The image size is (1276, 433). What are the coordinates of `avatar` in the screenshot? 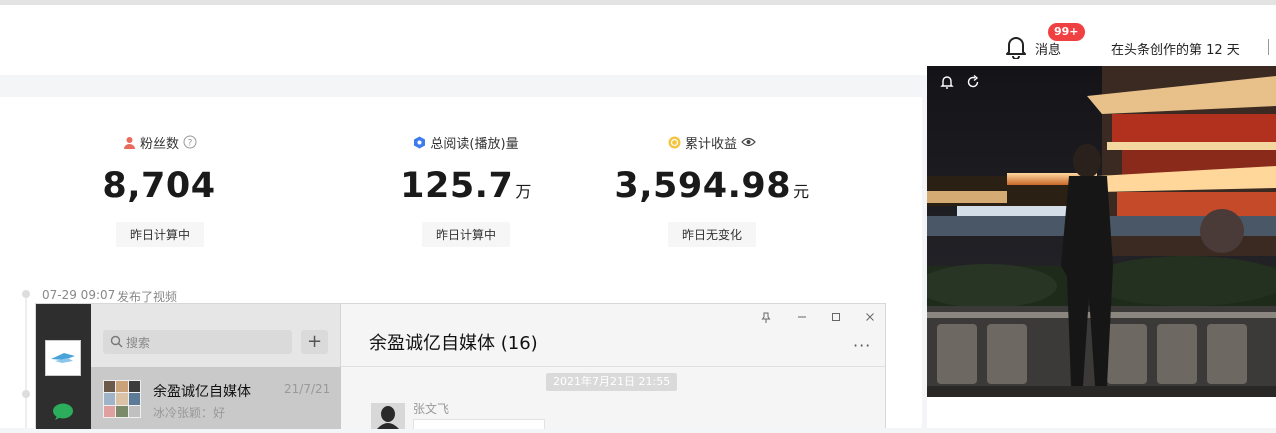 It's located at (63, 358).